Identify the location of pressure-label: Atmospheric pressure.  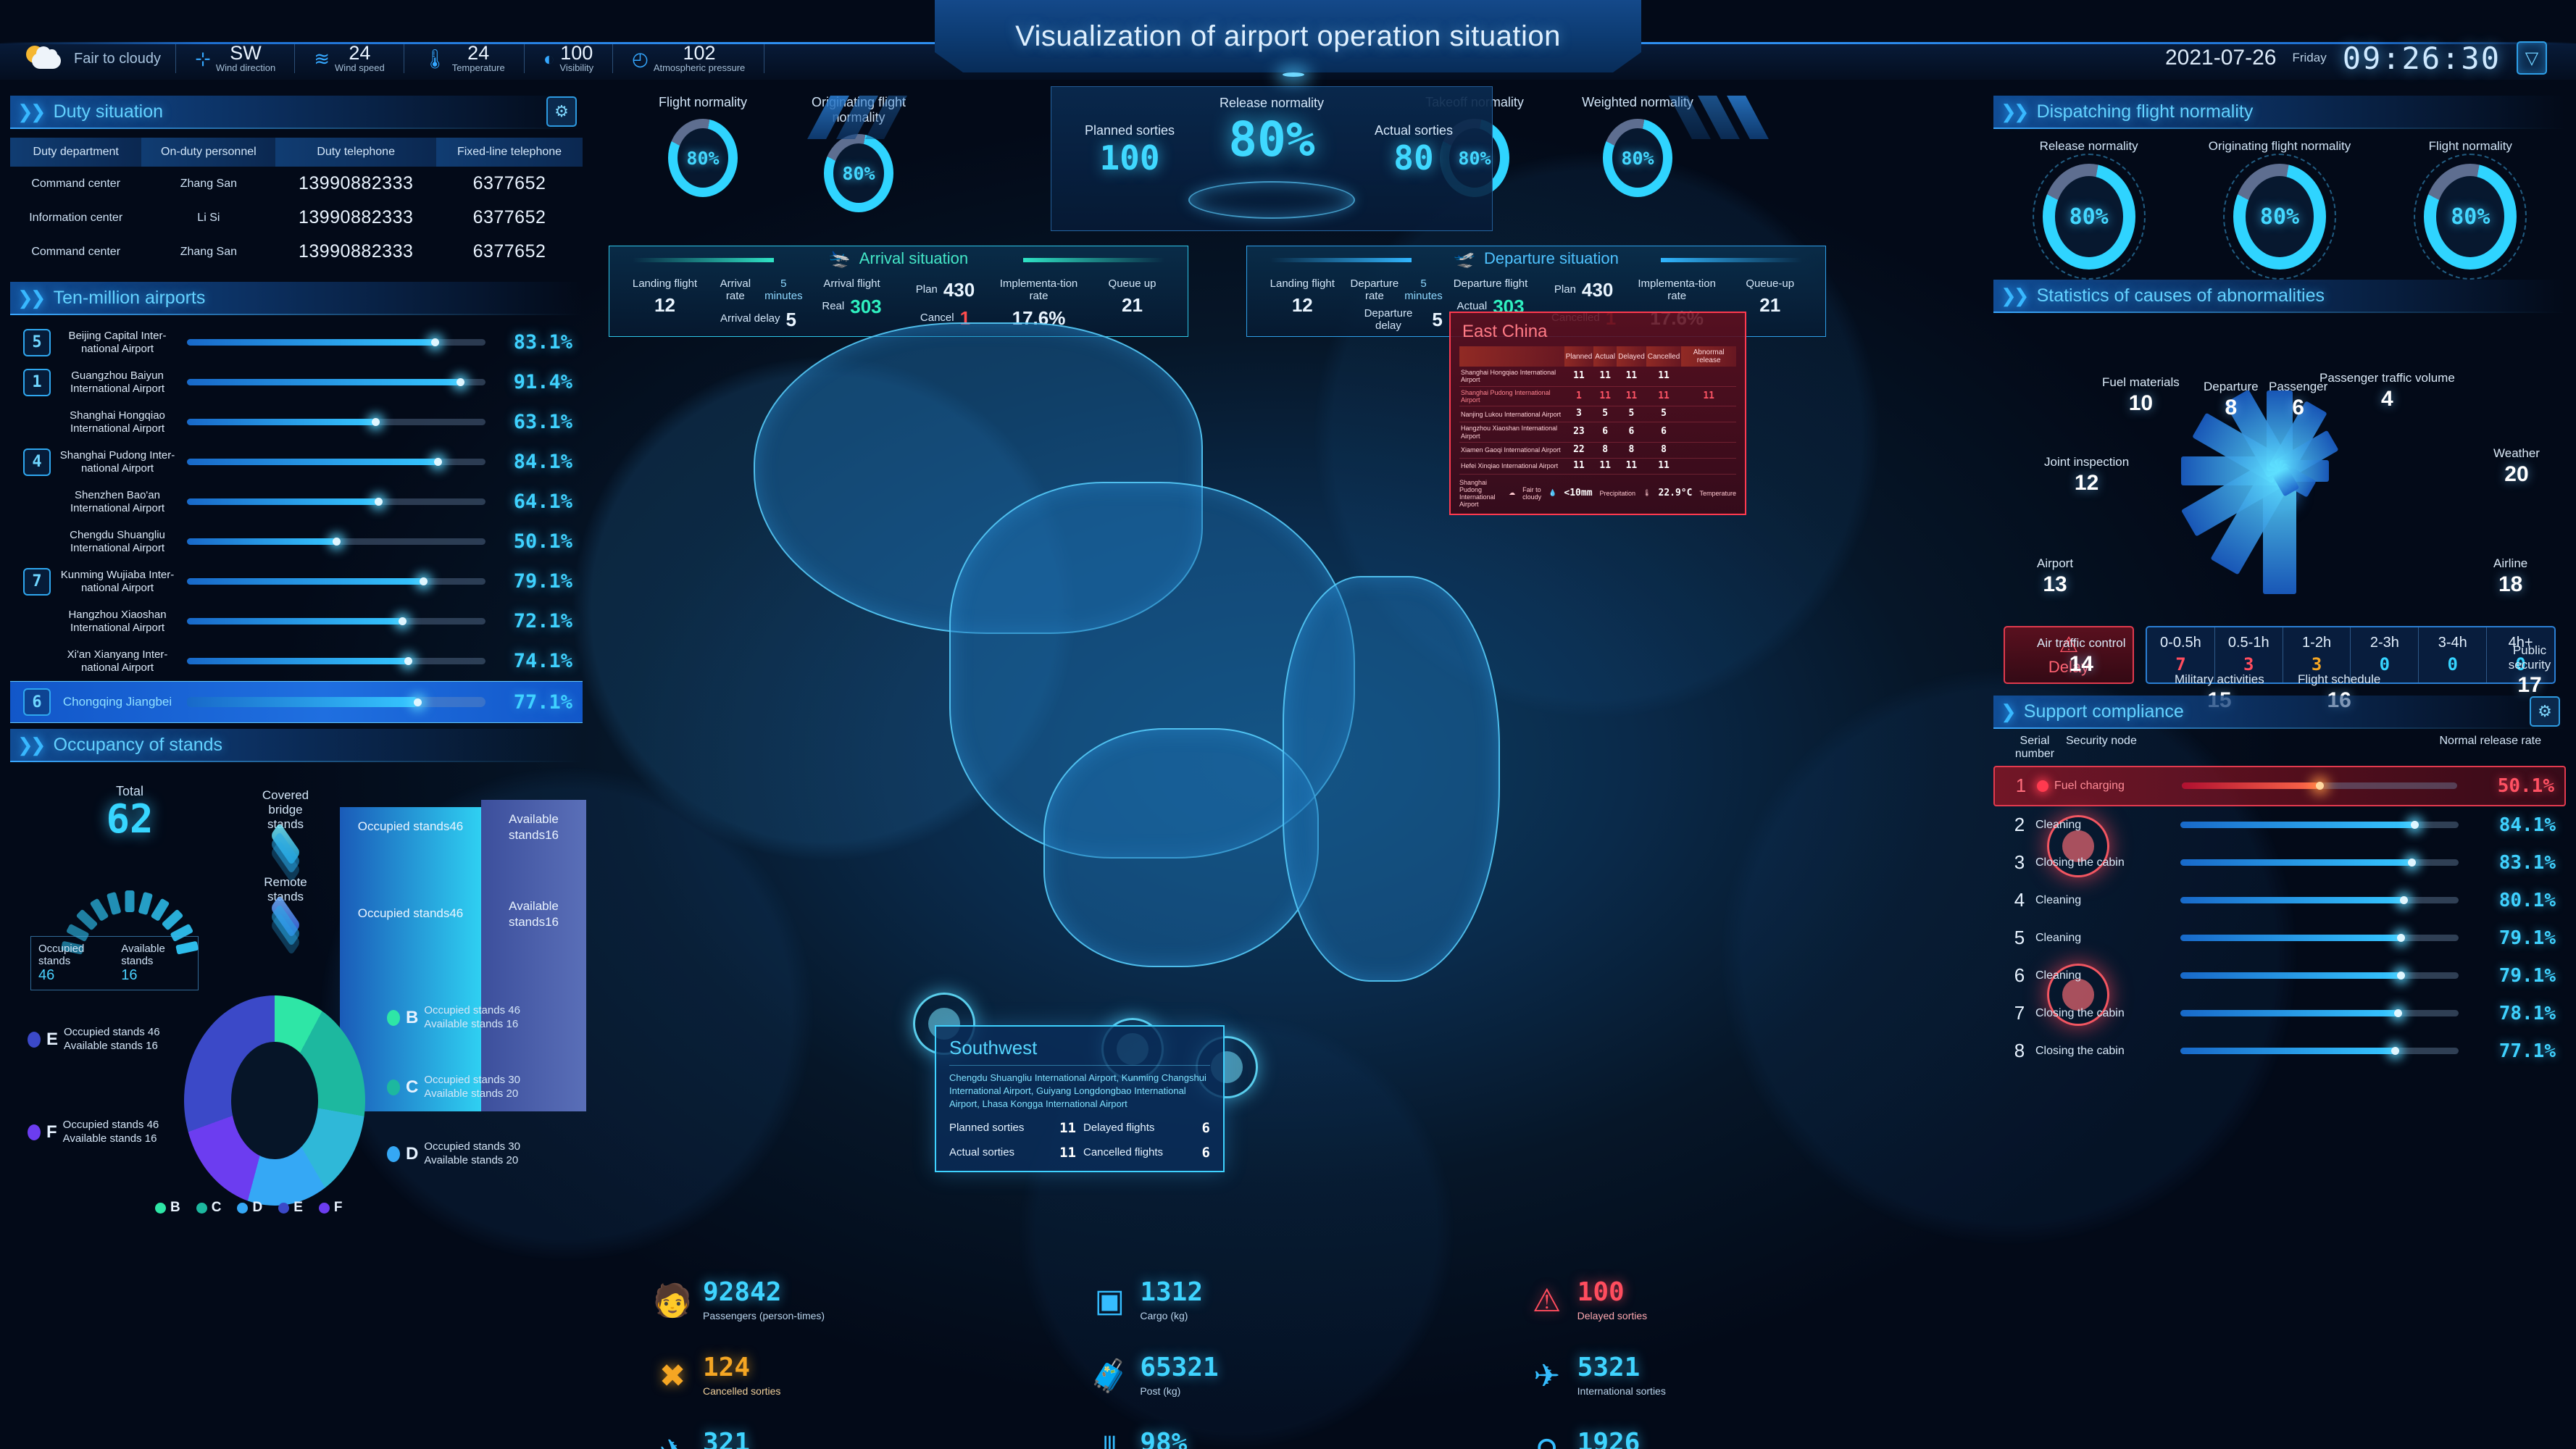
(699, 68).